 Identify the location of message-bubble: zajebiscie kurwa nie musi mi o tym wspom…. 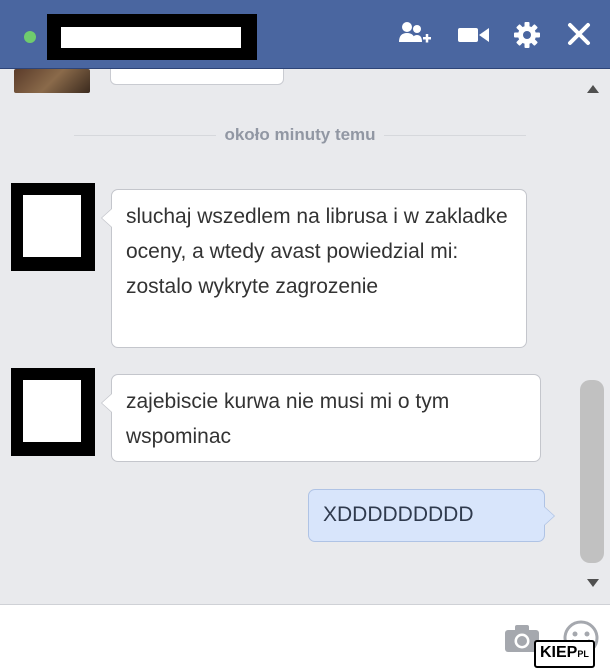
(321, 418).